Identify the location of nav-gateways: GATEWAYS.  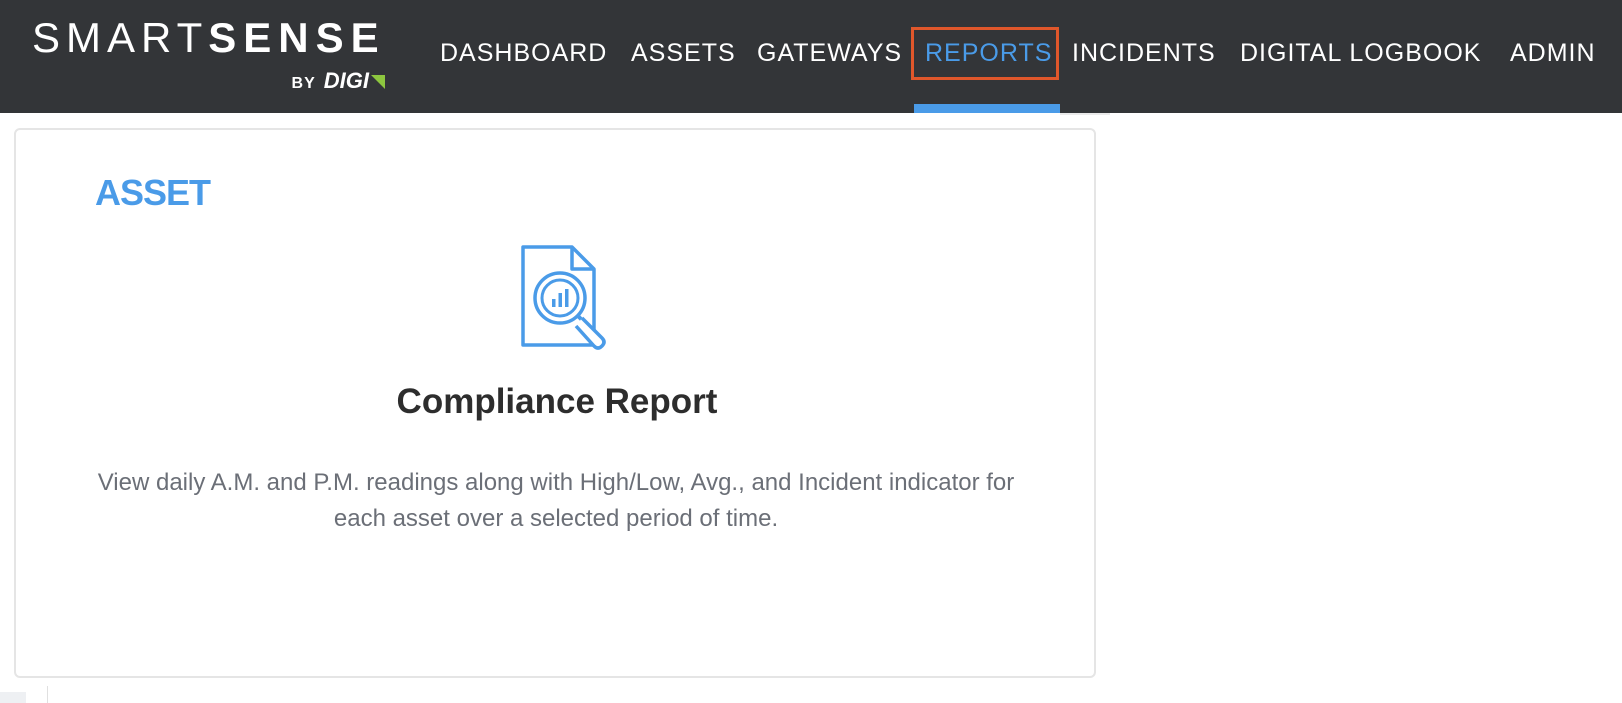
(829, 56).